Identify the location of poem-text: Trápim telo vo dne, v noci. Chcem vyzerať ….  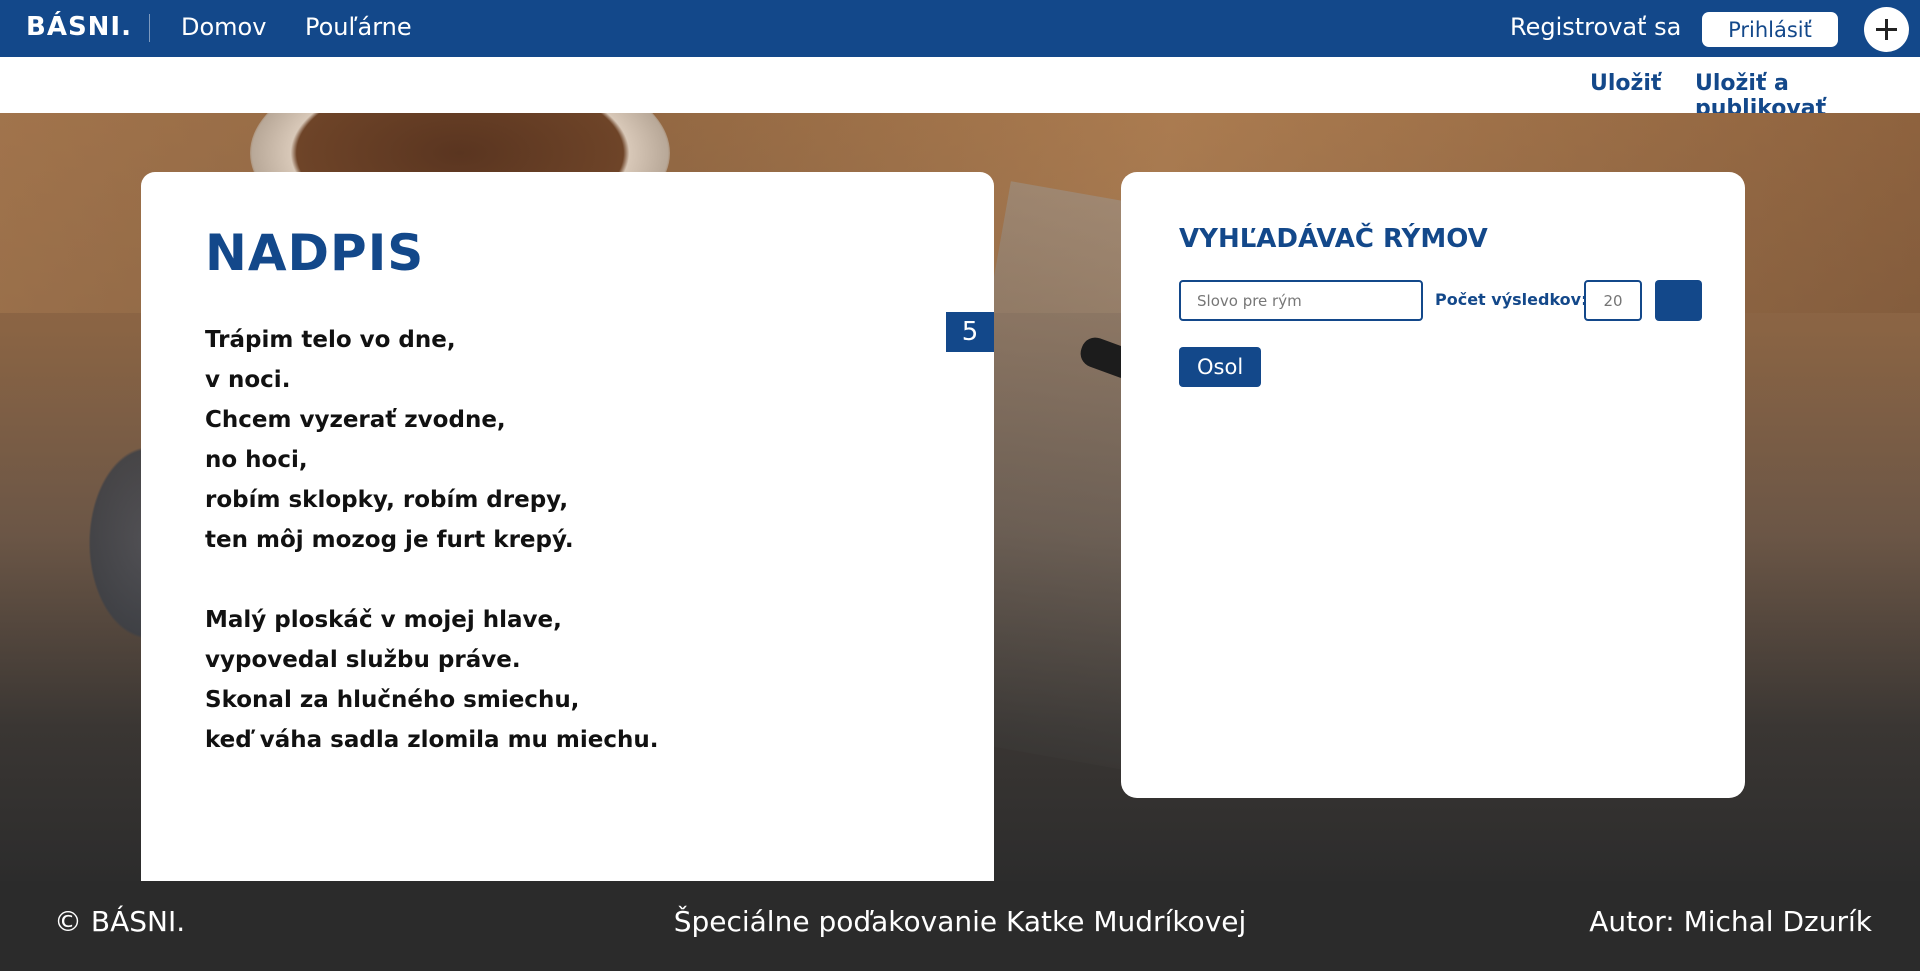
(432, 540).